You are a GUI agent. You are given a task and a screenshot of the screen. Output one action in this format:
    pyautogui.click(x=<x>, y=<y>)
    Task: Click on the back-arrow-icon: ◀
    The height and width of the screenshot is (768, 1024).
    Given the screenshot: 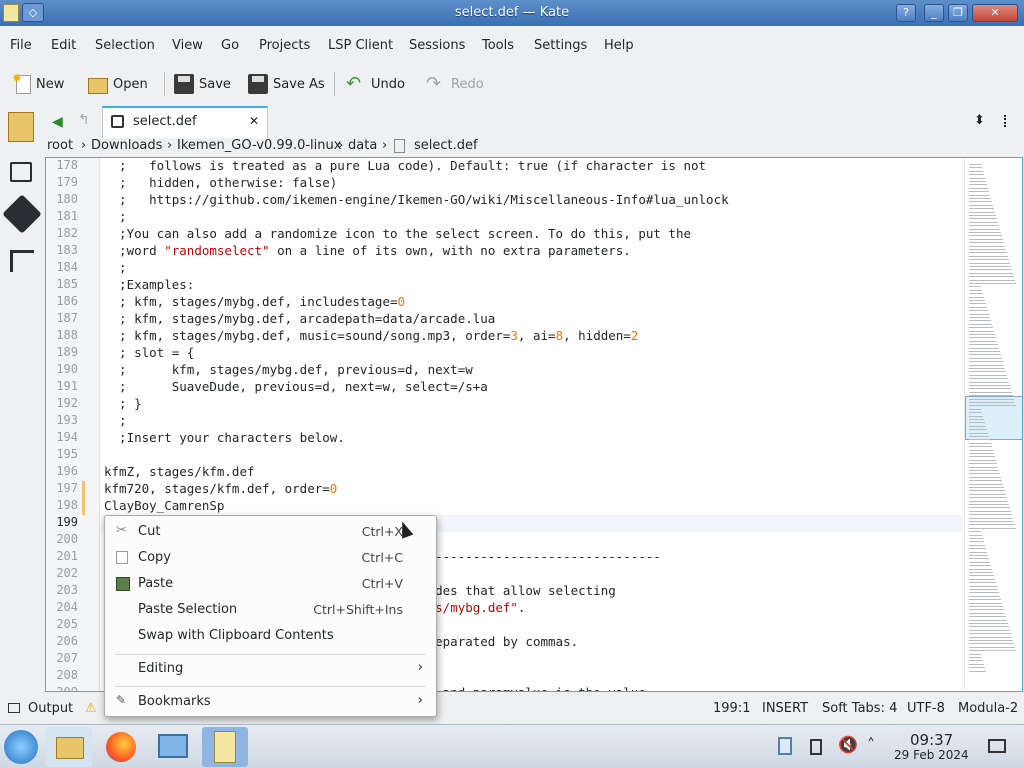 What is the action you would take?
    pyautogui.click(x=57, y=122)
    